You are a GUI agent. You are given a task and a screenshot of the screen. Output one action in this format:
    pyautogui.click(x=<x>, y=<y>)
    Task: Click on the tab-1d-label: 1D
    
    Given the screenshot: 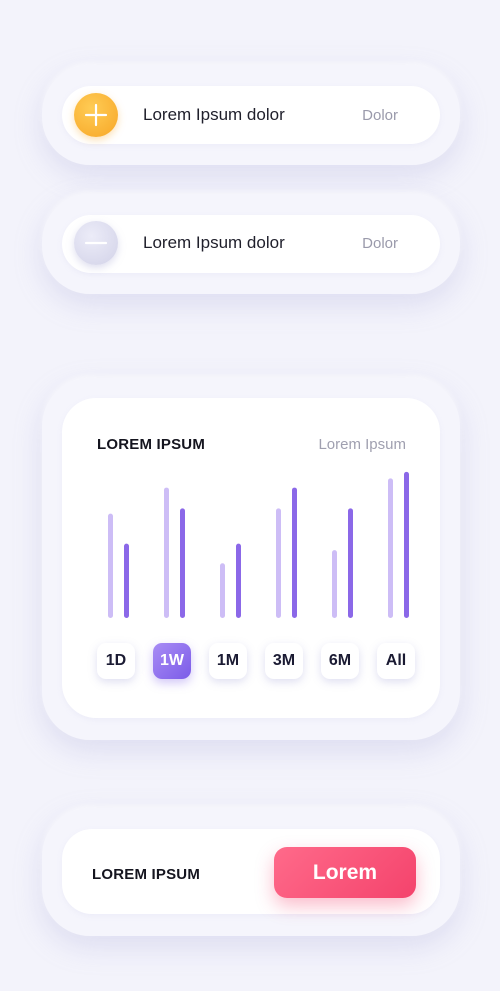 What is the action you would take?
    pyautogui.click(x=116, y=660)
    